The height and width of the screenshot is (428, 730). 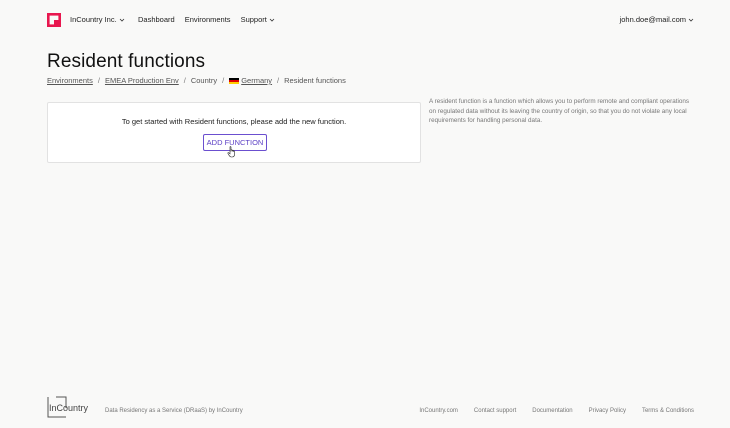 What do you see at coordinates (652, 19) in the screenshot?
I see `user-email: john.doe@mail.com` at bounding box center [652, 19].